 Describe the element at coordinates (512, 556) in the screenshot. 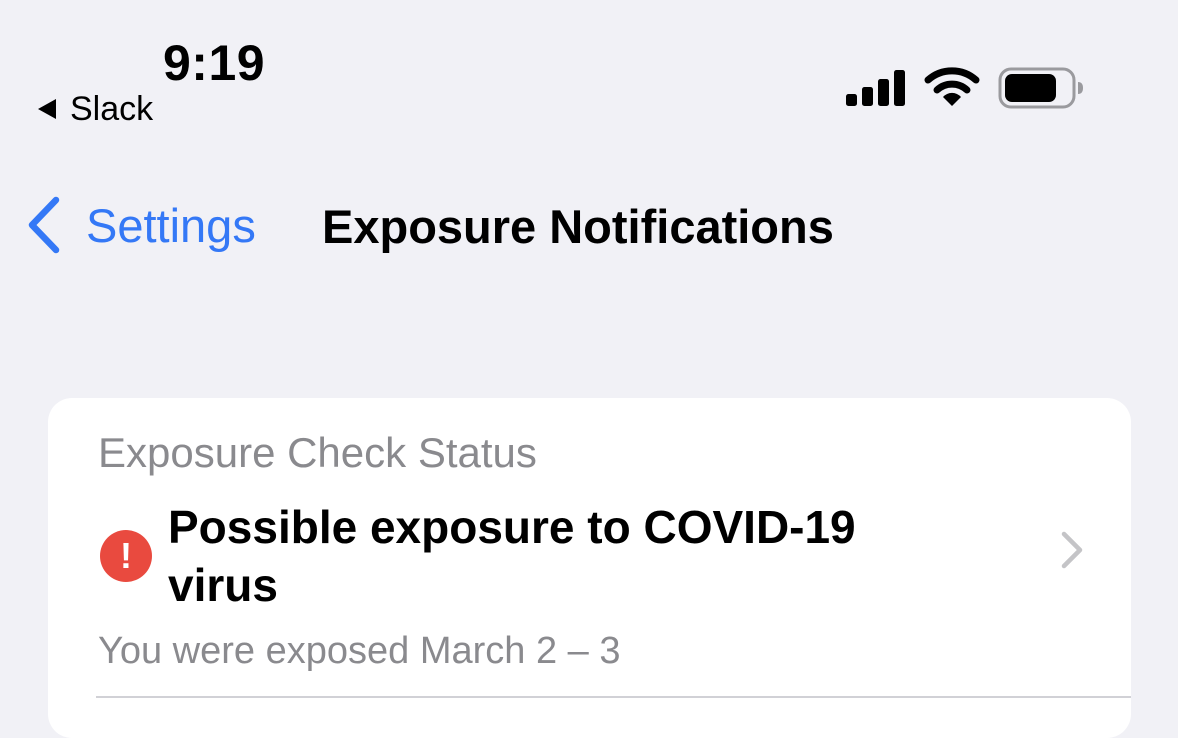

I see `exposure-status-title: Possible exposure to COVID-19 virus` at that location.